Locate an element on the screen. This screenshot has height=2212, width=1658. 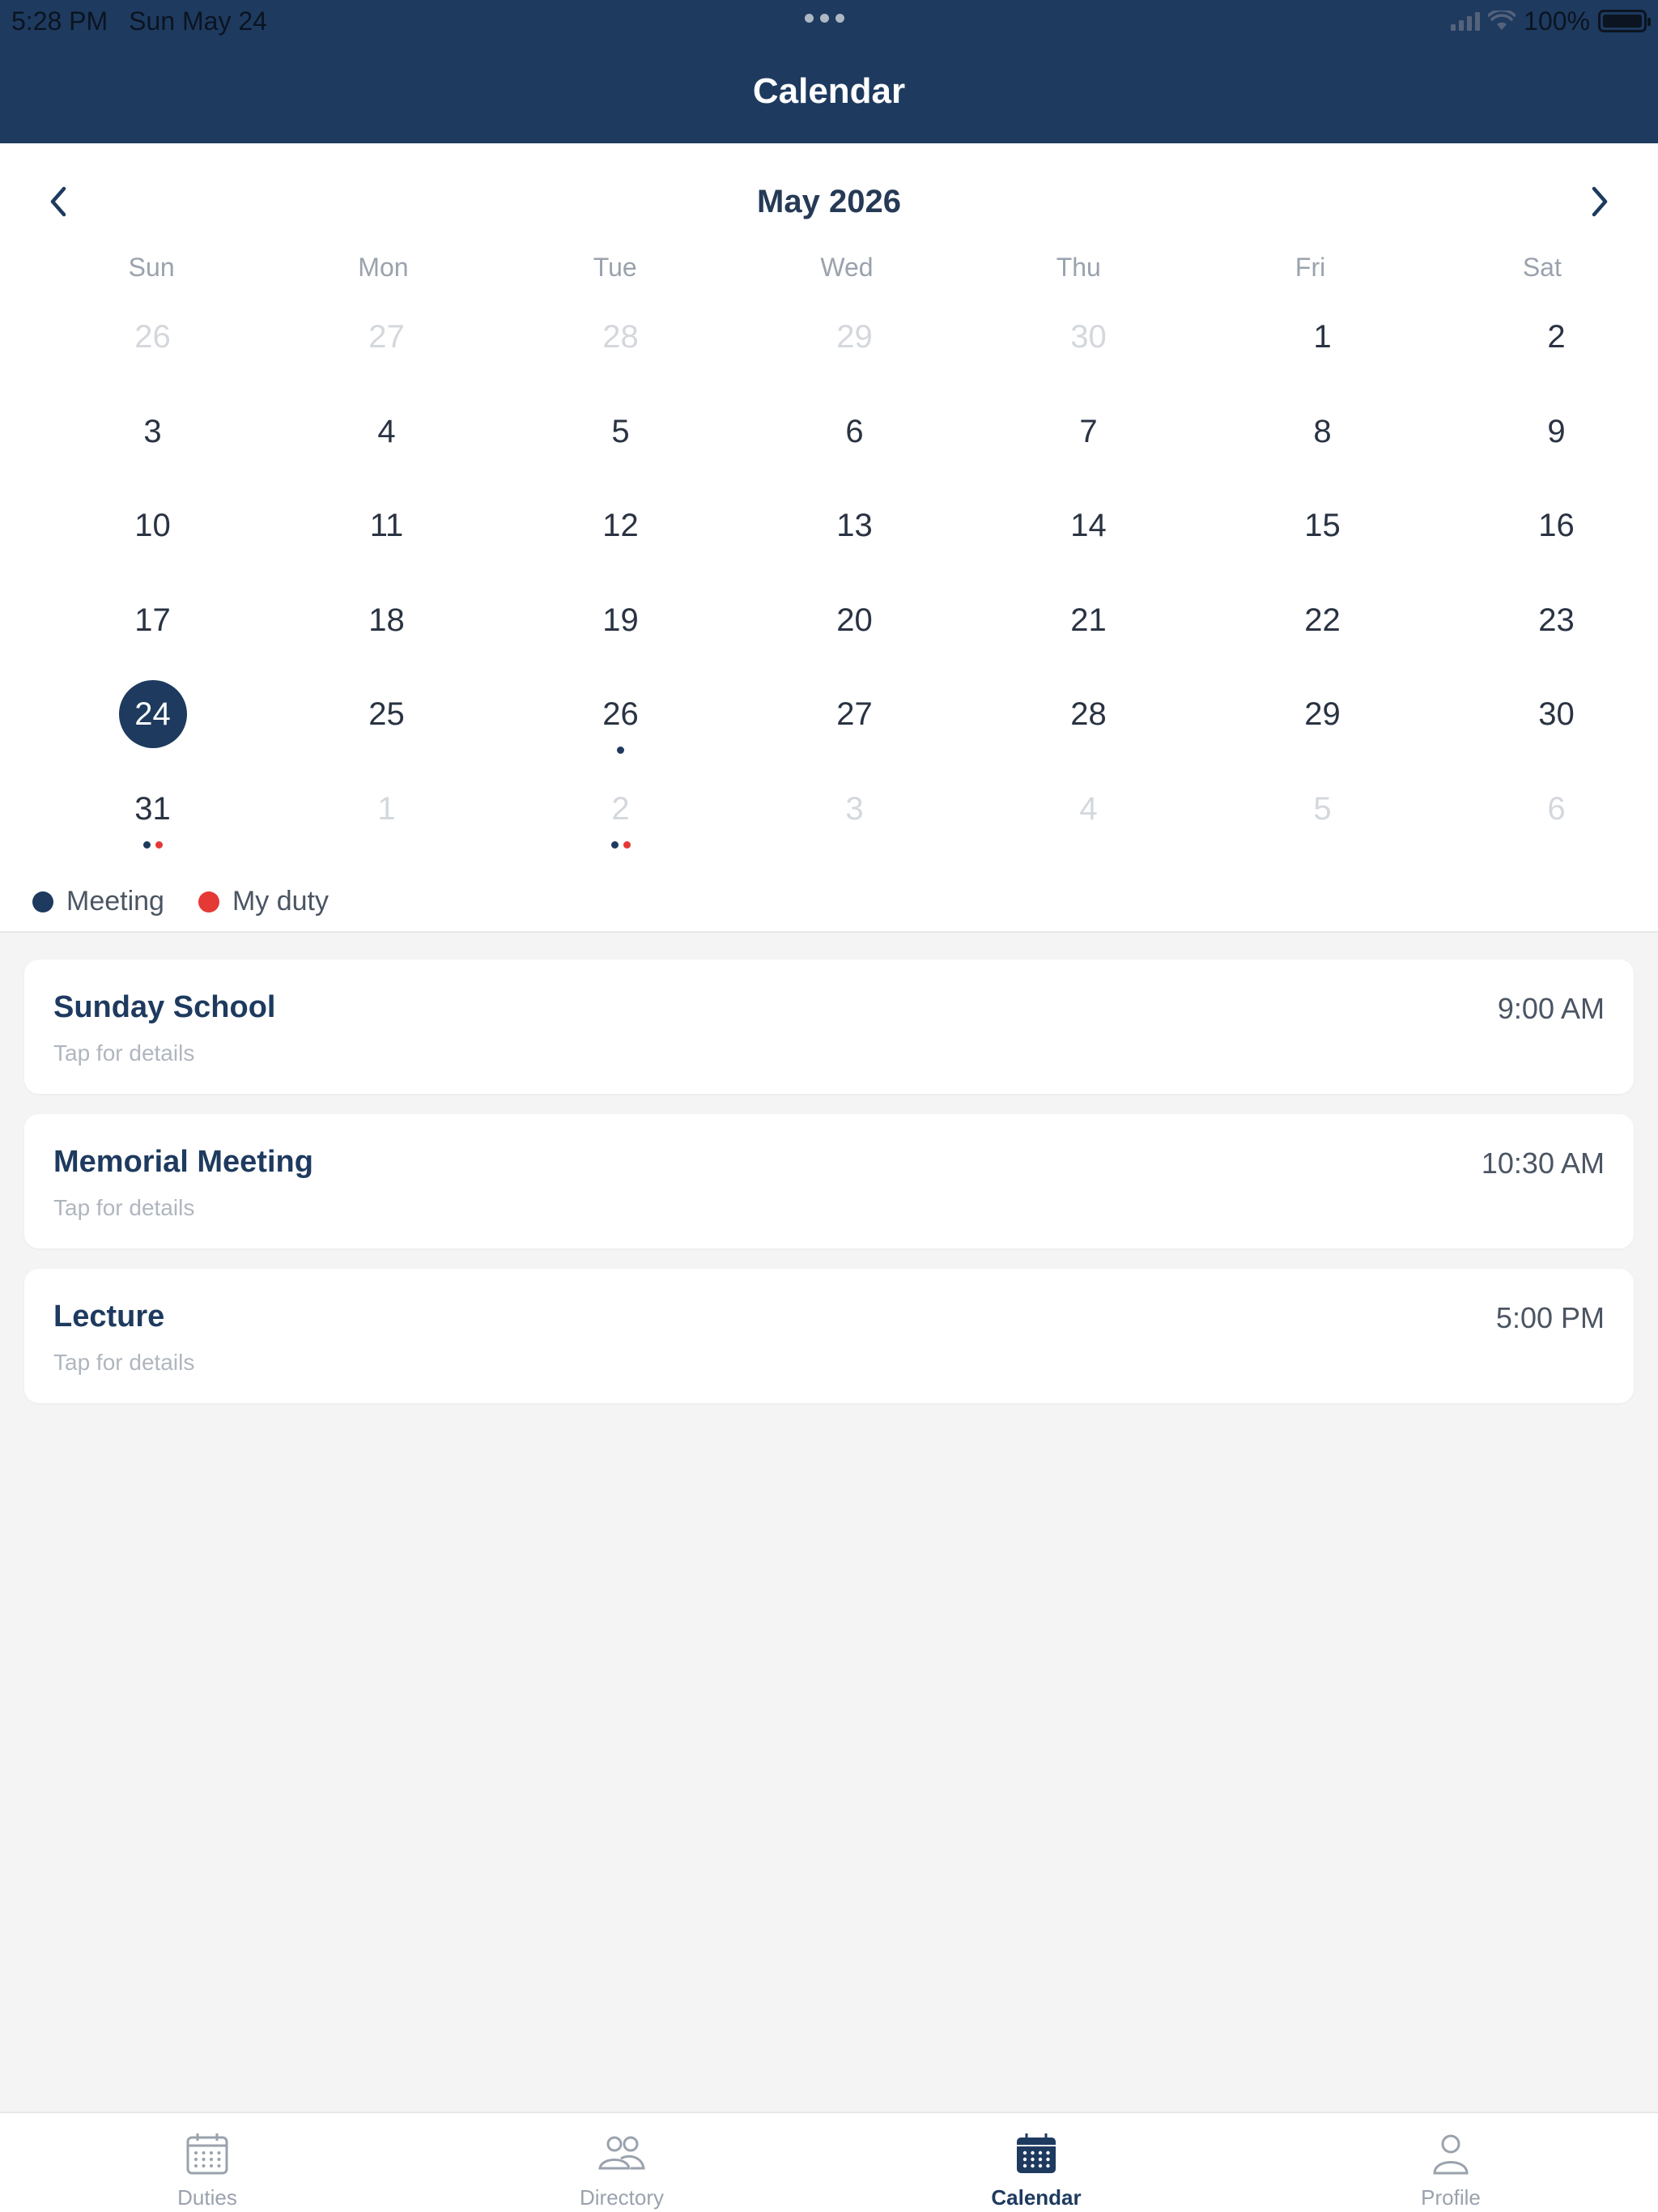
legend-item-duty: My duty is located at coordinates (263, 902).